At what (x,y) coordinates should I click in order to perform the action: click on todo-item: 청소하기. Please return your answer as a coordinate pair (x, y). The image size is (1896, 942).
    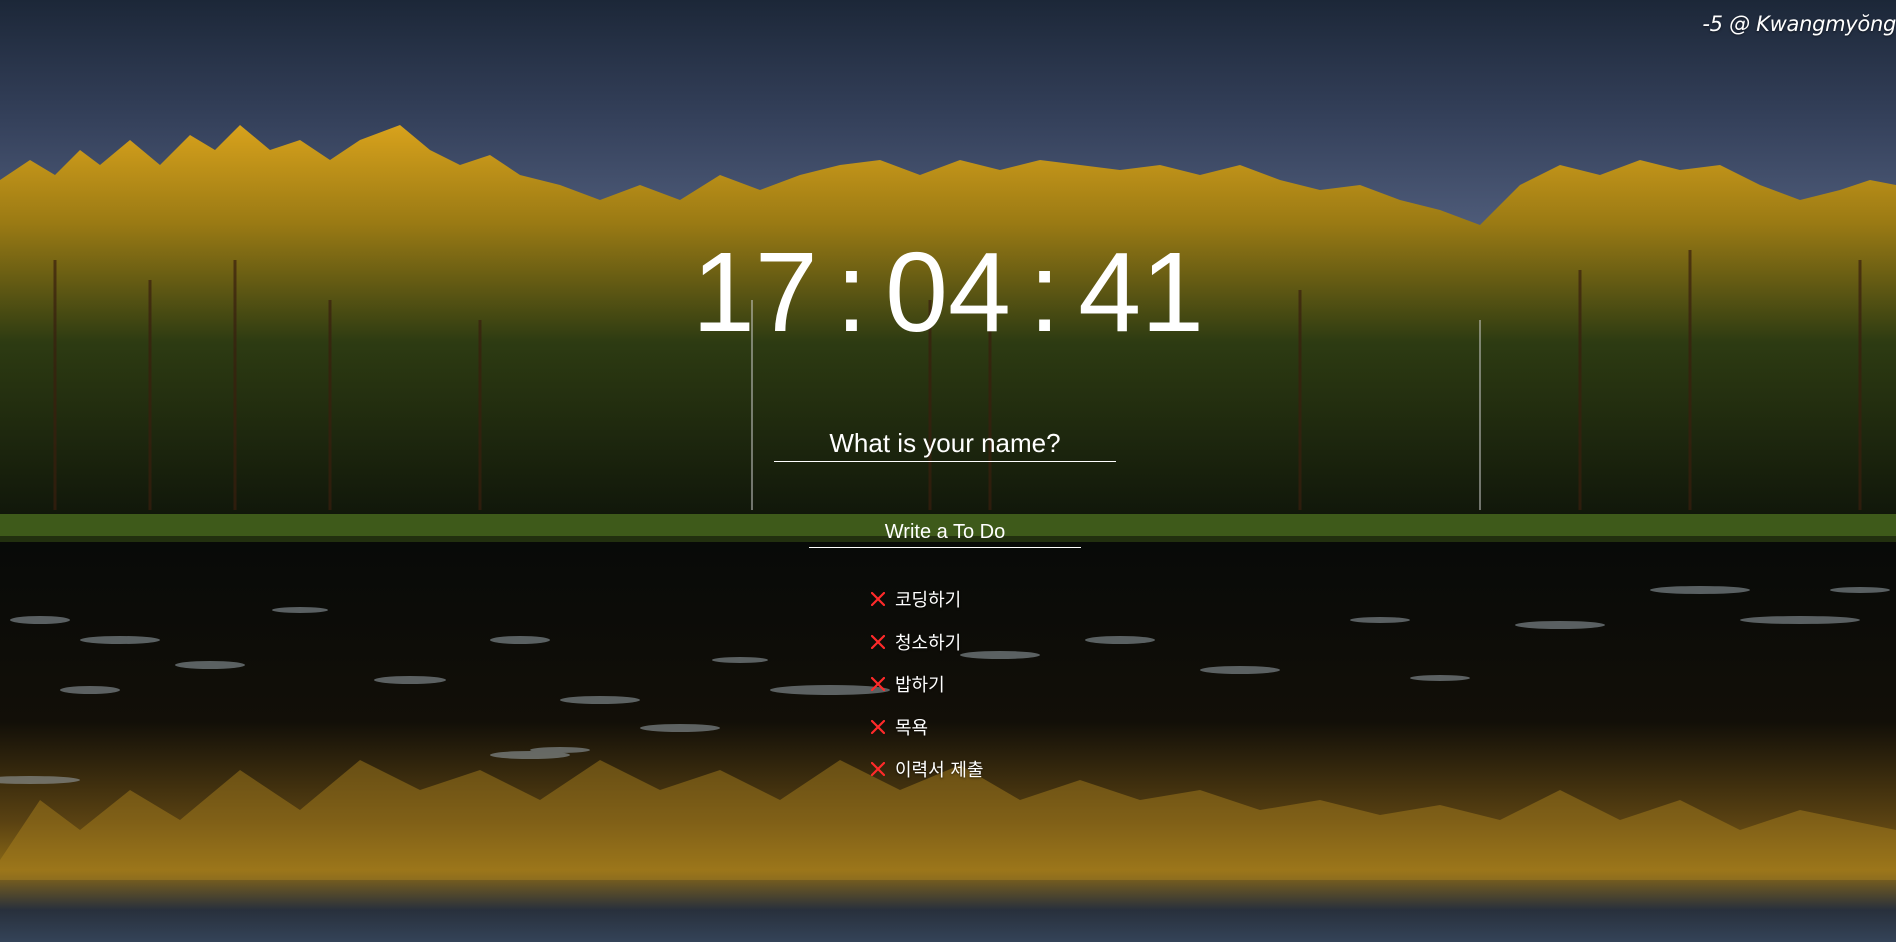
    Looking at the image, I should click on (926, 642).